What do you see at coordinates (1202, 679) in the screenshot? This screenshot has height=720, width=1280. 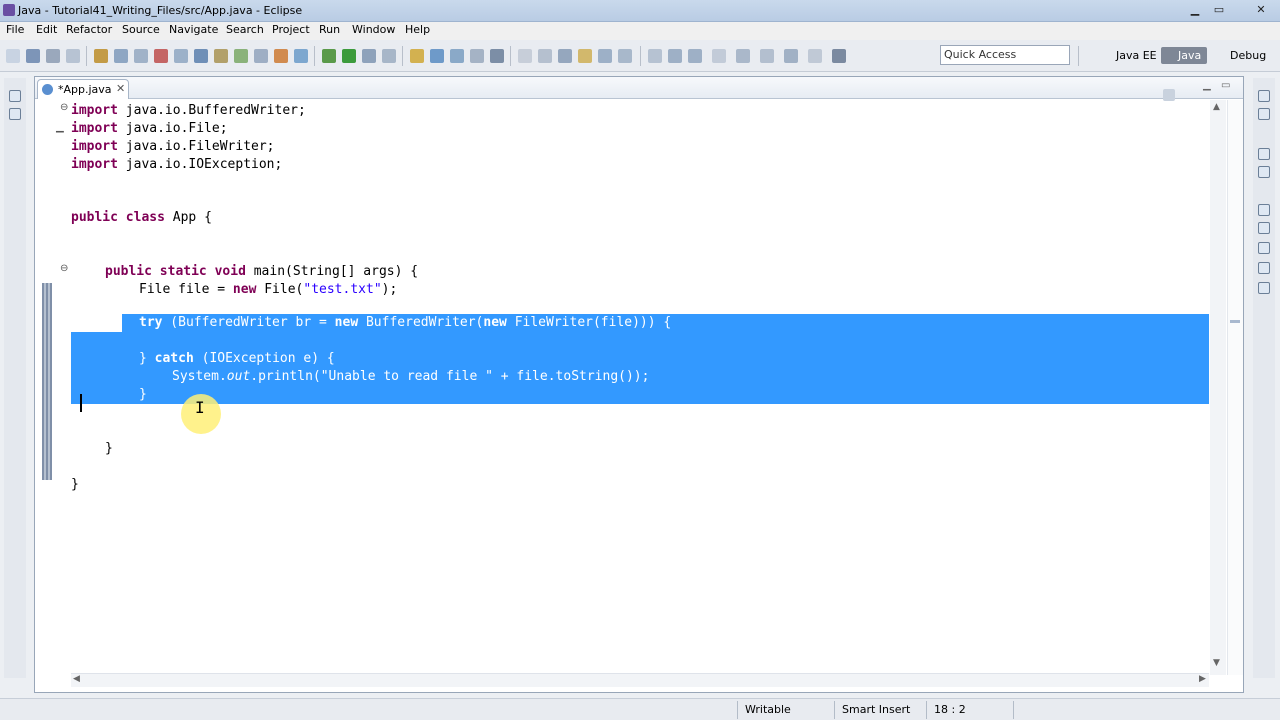 I see `scroll-right-icon: ▶` at bounding box center [1202, 679].